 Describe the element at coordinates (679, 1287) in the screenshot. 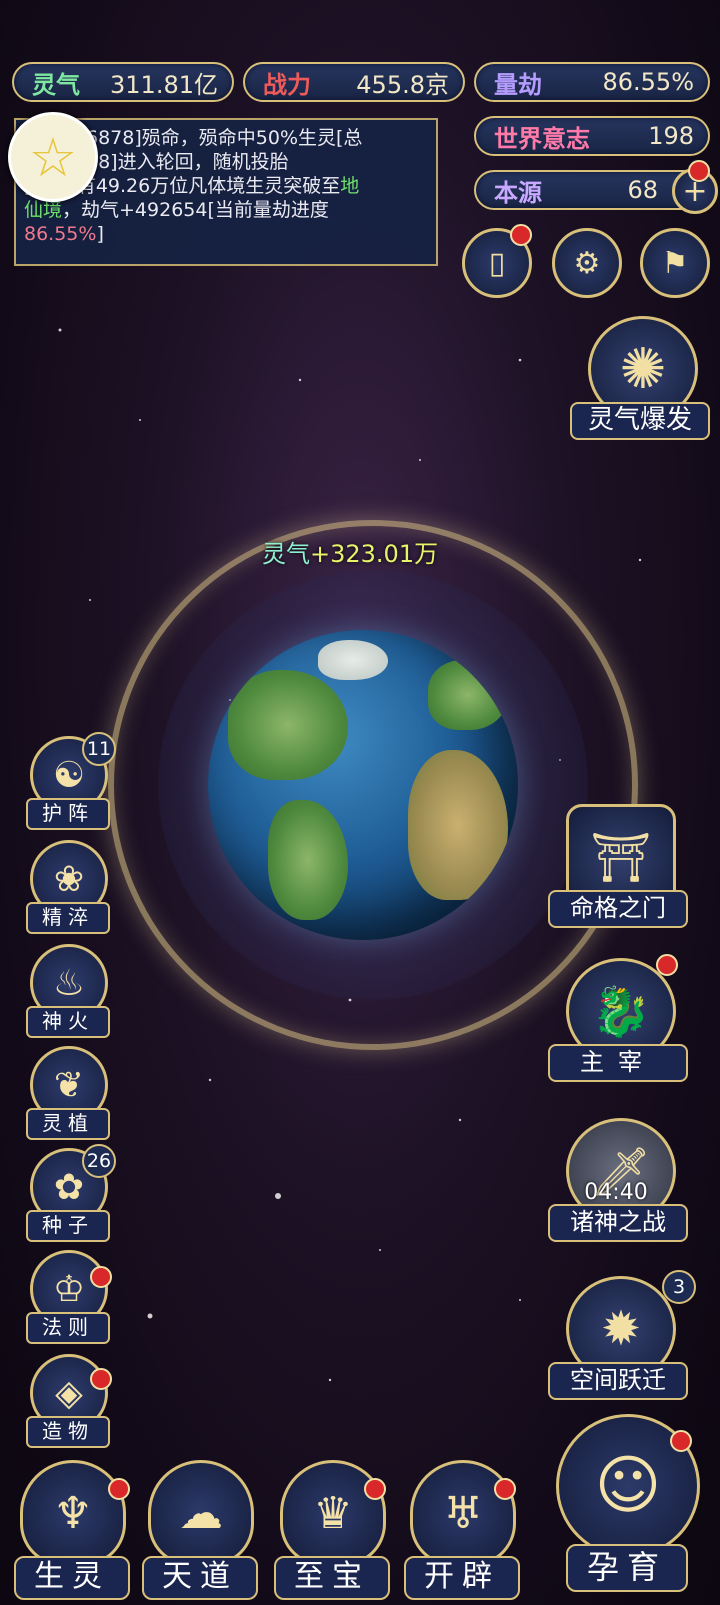

I see `kongjian-badge: 3` at that location.